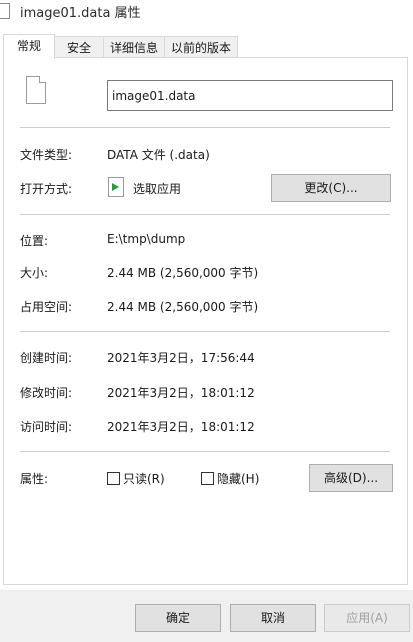  I want to click on readonly-label: 只读(R), so click(144, 478).